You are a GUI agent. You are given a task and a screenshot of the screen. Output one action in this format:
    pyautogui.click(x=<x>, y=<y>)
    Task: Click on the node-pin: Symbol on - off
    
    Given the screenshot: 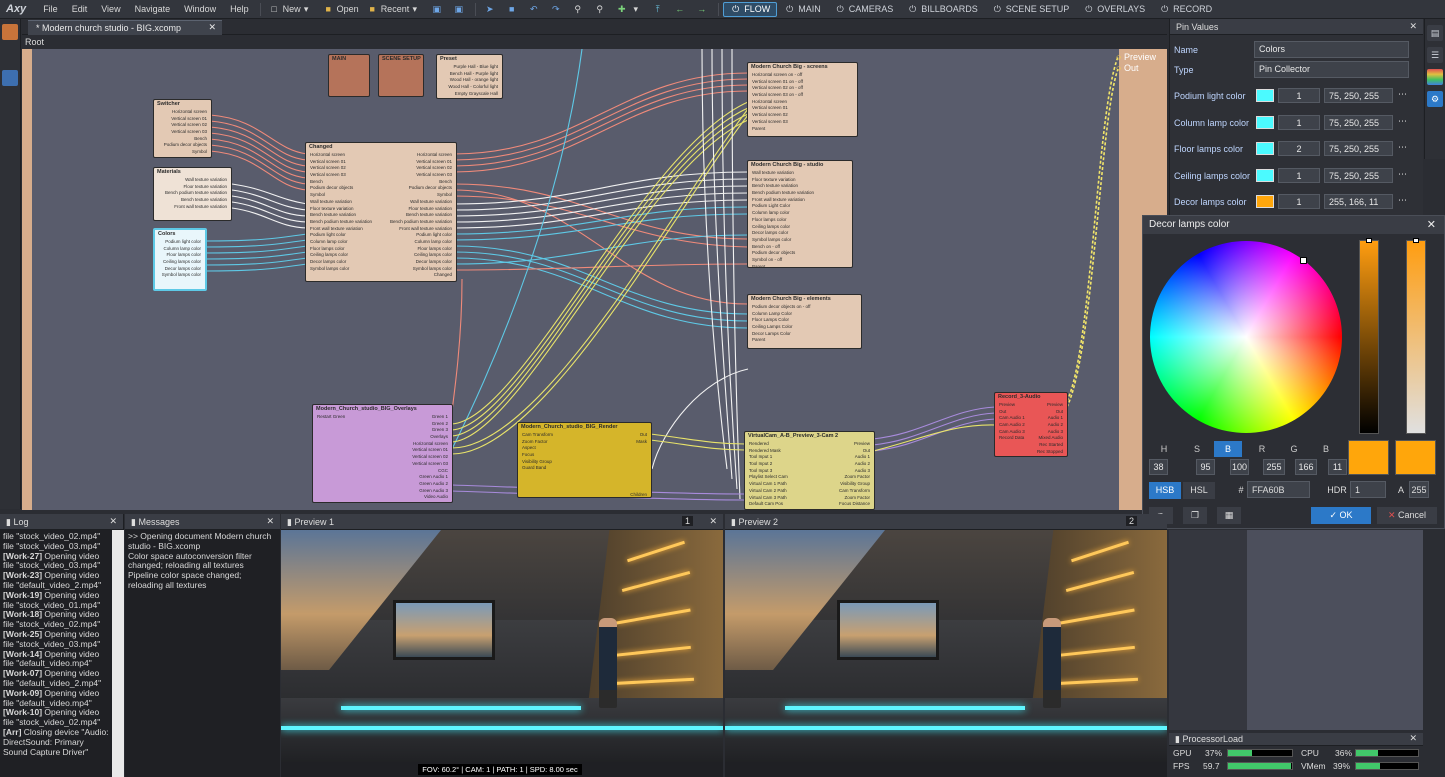 What is the action you would take?
    pyautogui.click(x=800, y=260)
    